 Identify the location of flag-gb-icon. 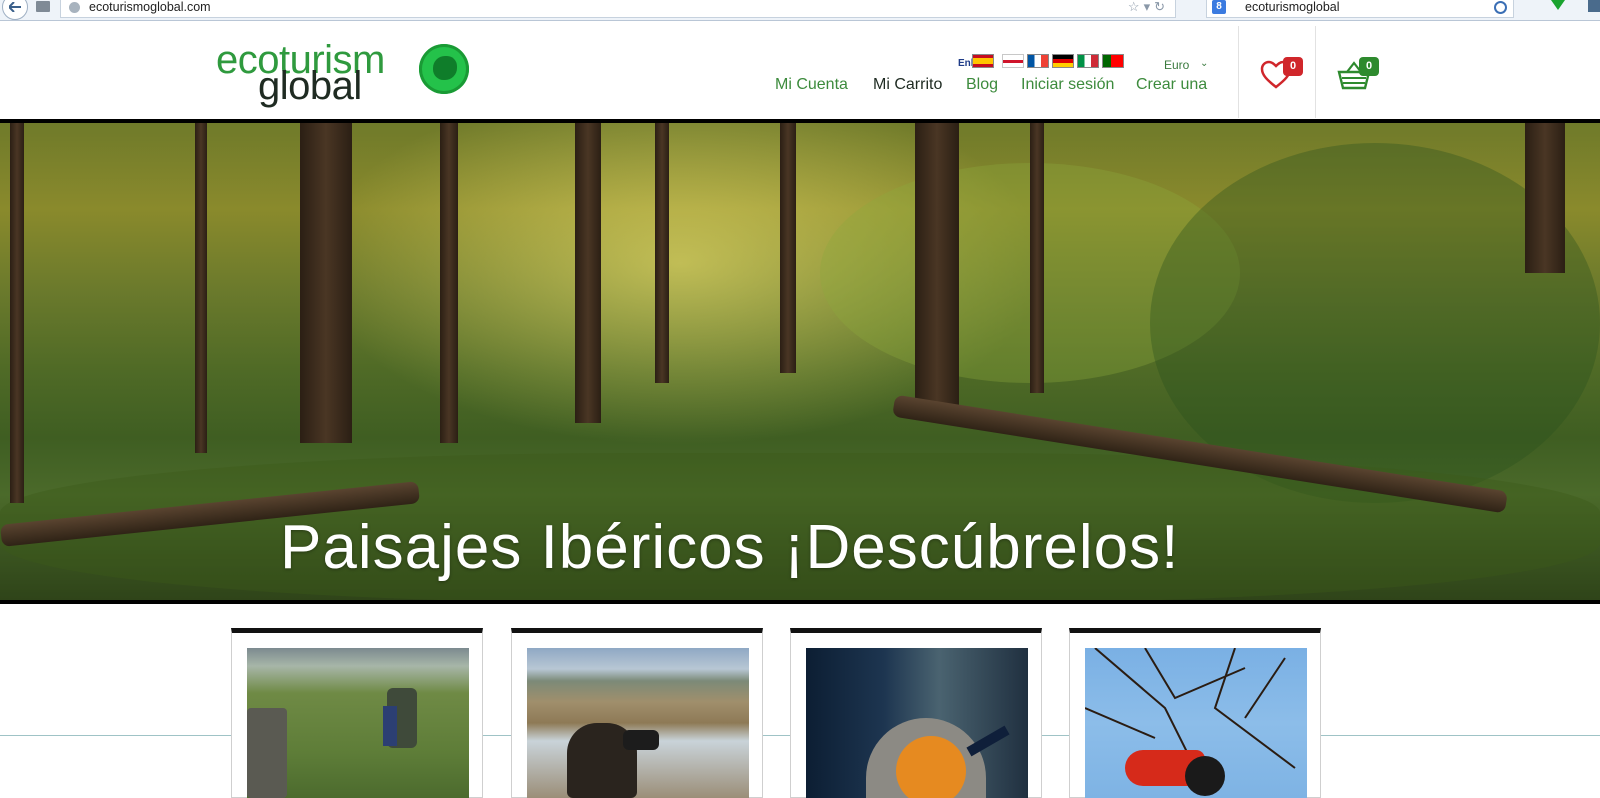
(1013, 61).